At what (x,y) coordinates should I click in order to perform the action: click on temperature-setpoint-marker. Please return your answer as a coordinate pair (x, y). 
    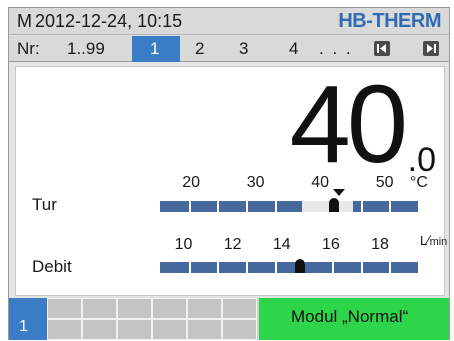
    Looking at the image, I should click on (339, 192).